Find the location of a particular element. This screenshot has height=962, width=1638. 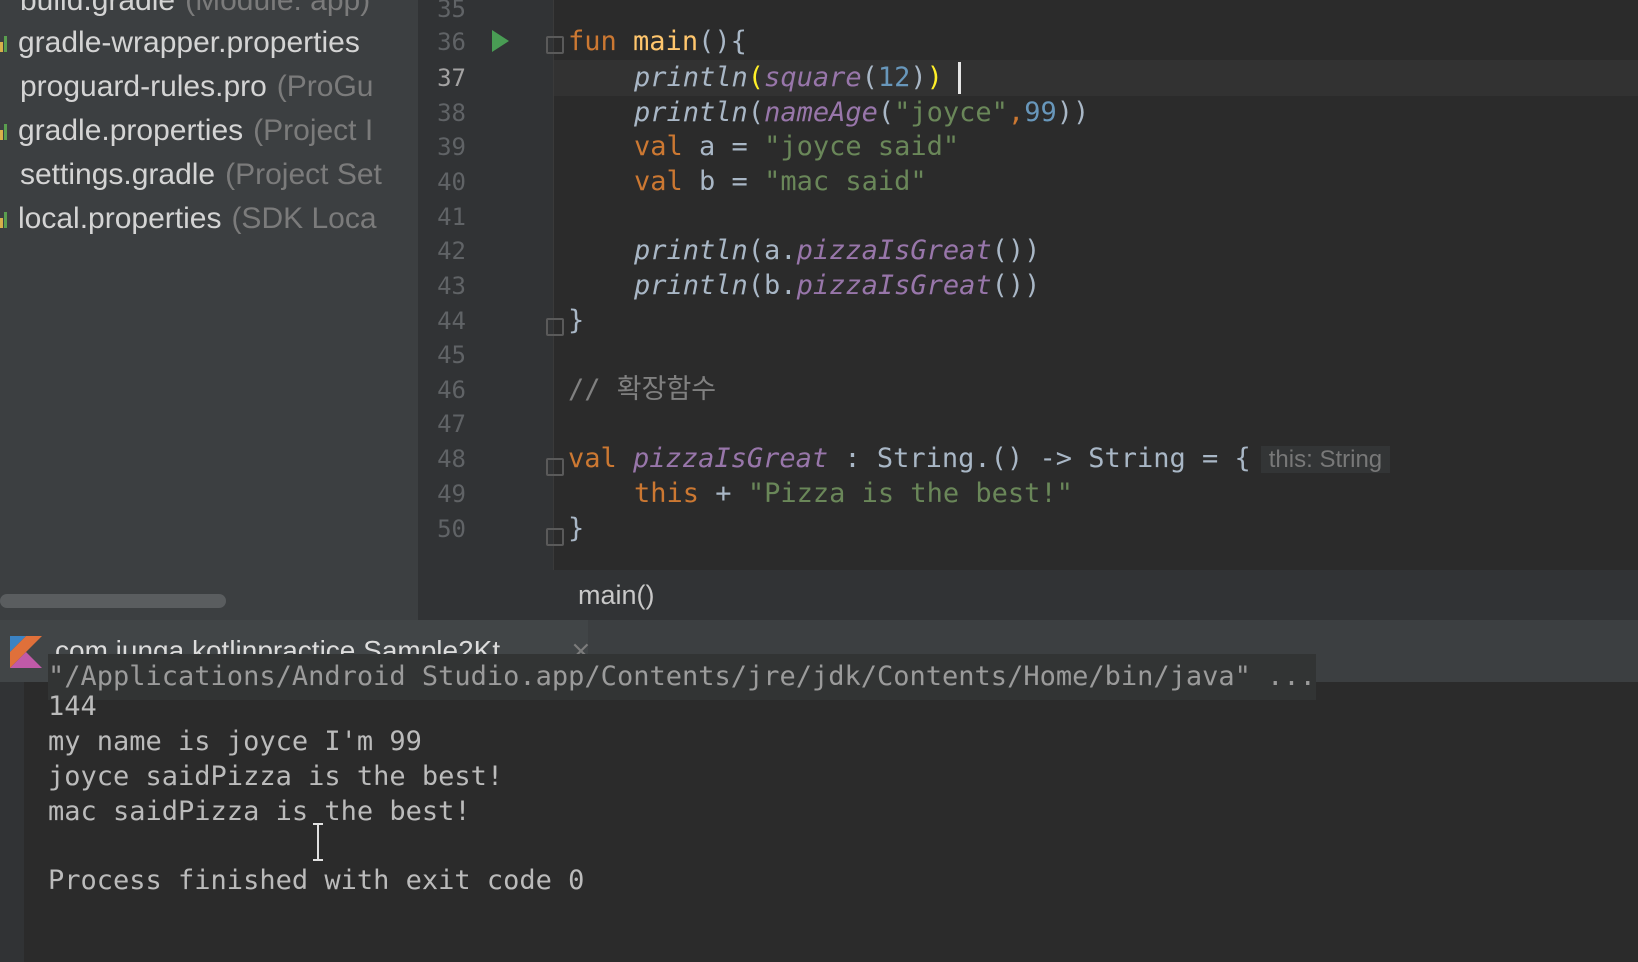

tree-item-settings-gradle: settings.gradle (Project Set is located at coordinates (191, 175).